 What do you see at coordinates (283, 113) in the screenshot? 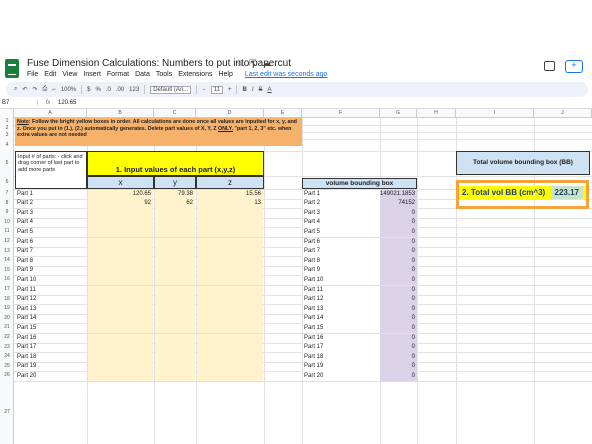
I see `column-header-e: E` at bounding box center [283, 113].